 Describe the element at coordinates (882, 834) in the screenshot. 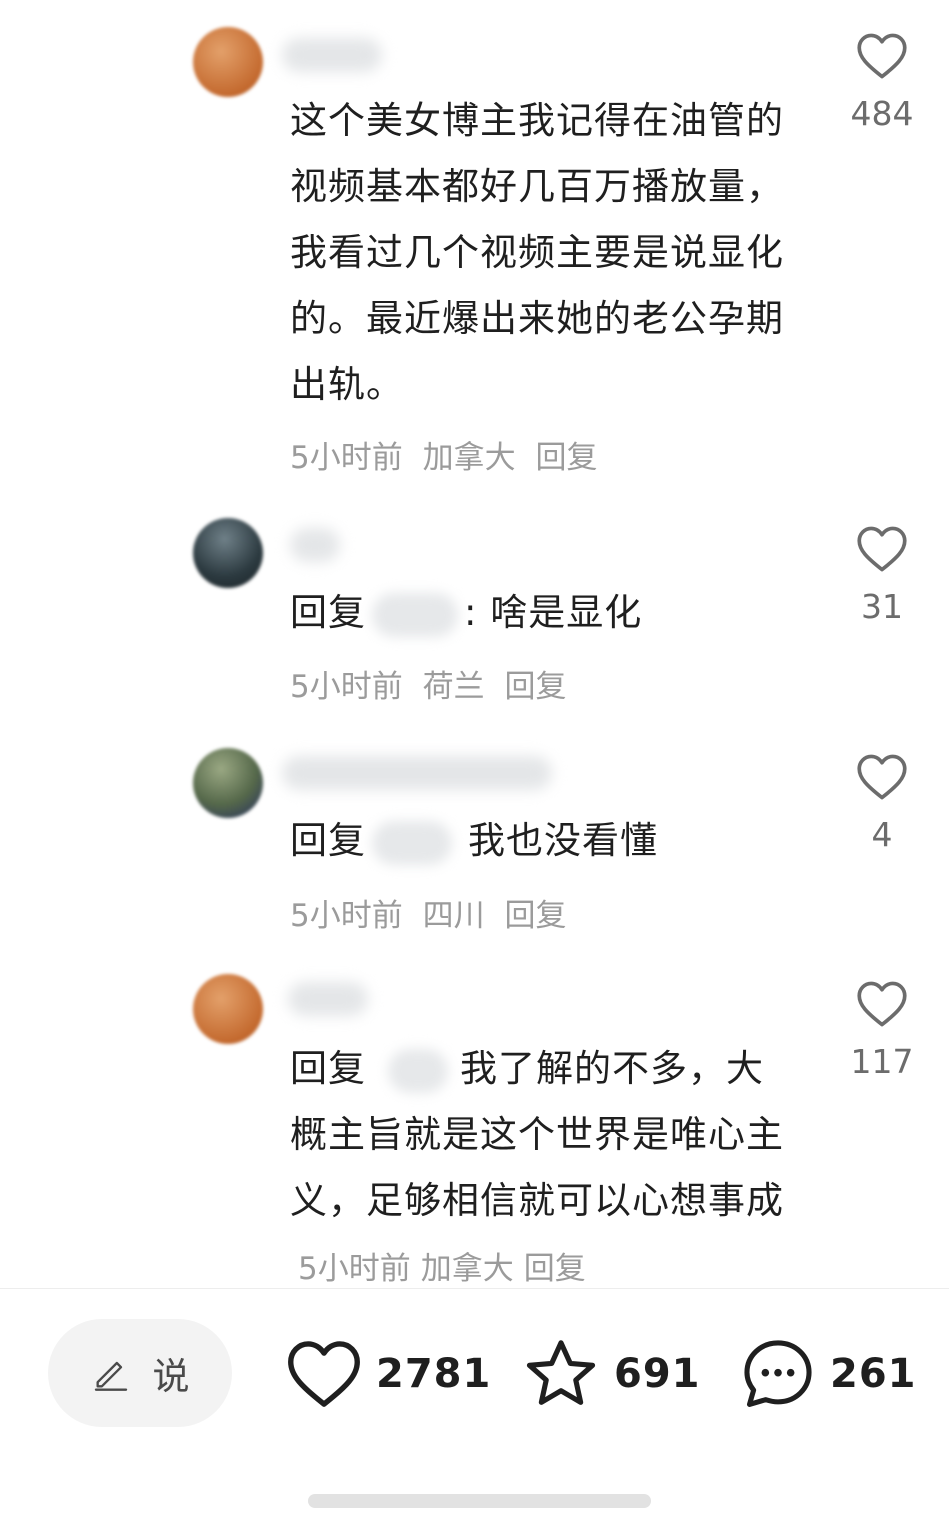

I see `like-count: 4` at that location.